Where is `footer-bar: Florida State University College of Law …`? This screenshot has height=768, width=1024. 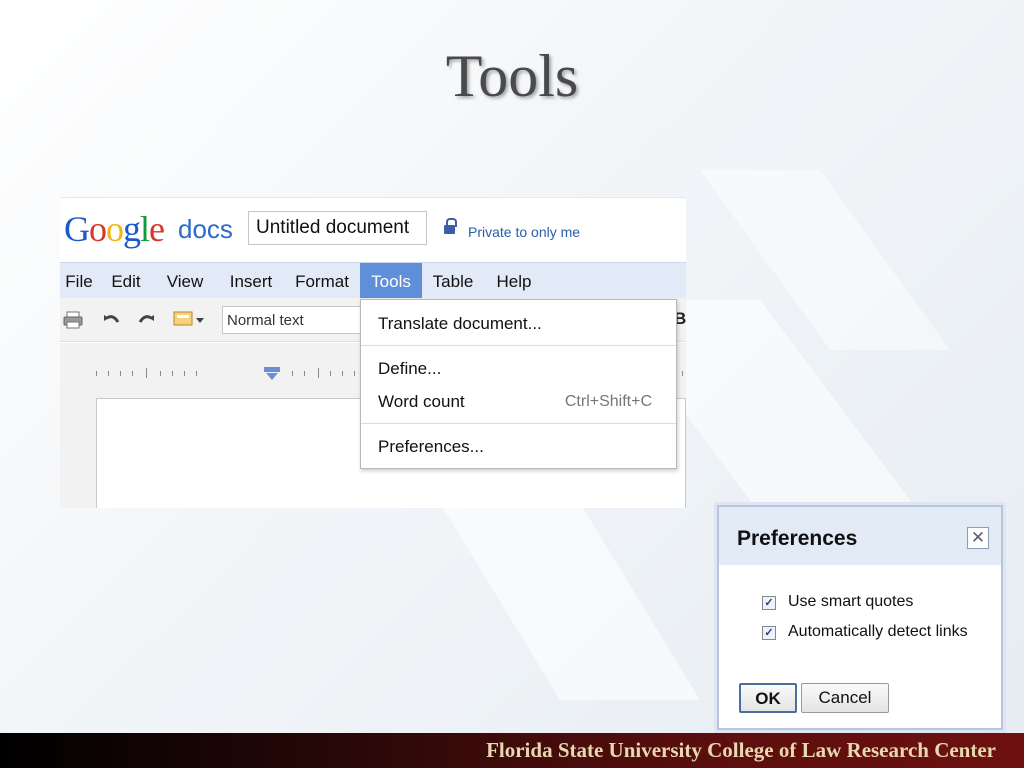 footer-bar: Florida State University College of Law … is located at coordinates (512, 750).